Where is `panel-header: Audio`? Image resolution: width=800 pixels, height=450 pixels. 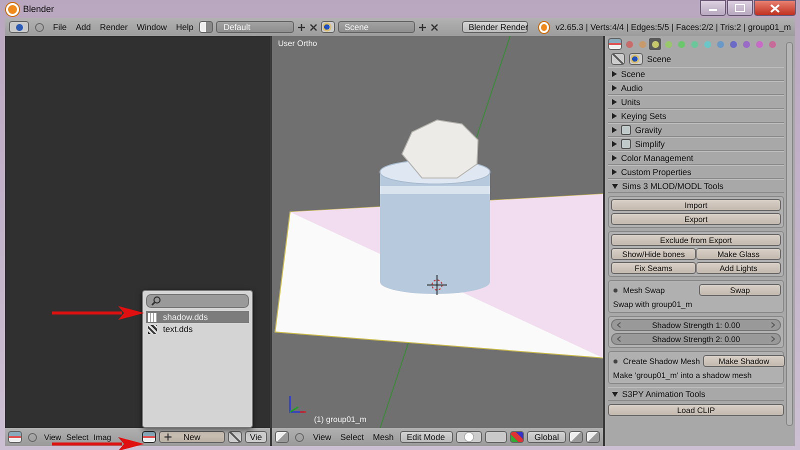 panel-header: Audio is located at coordinates (696, 88).